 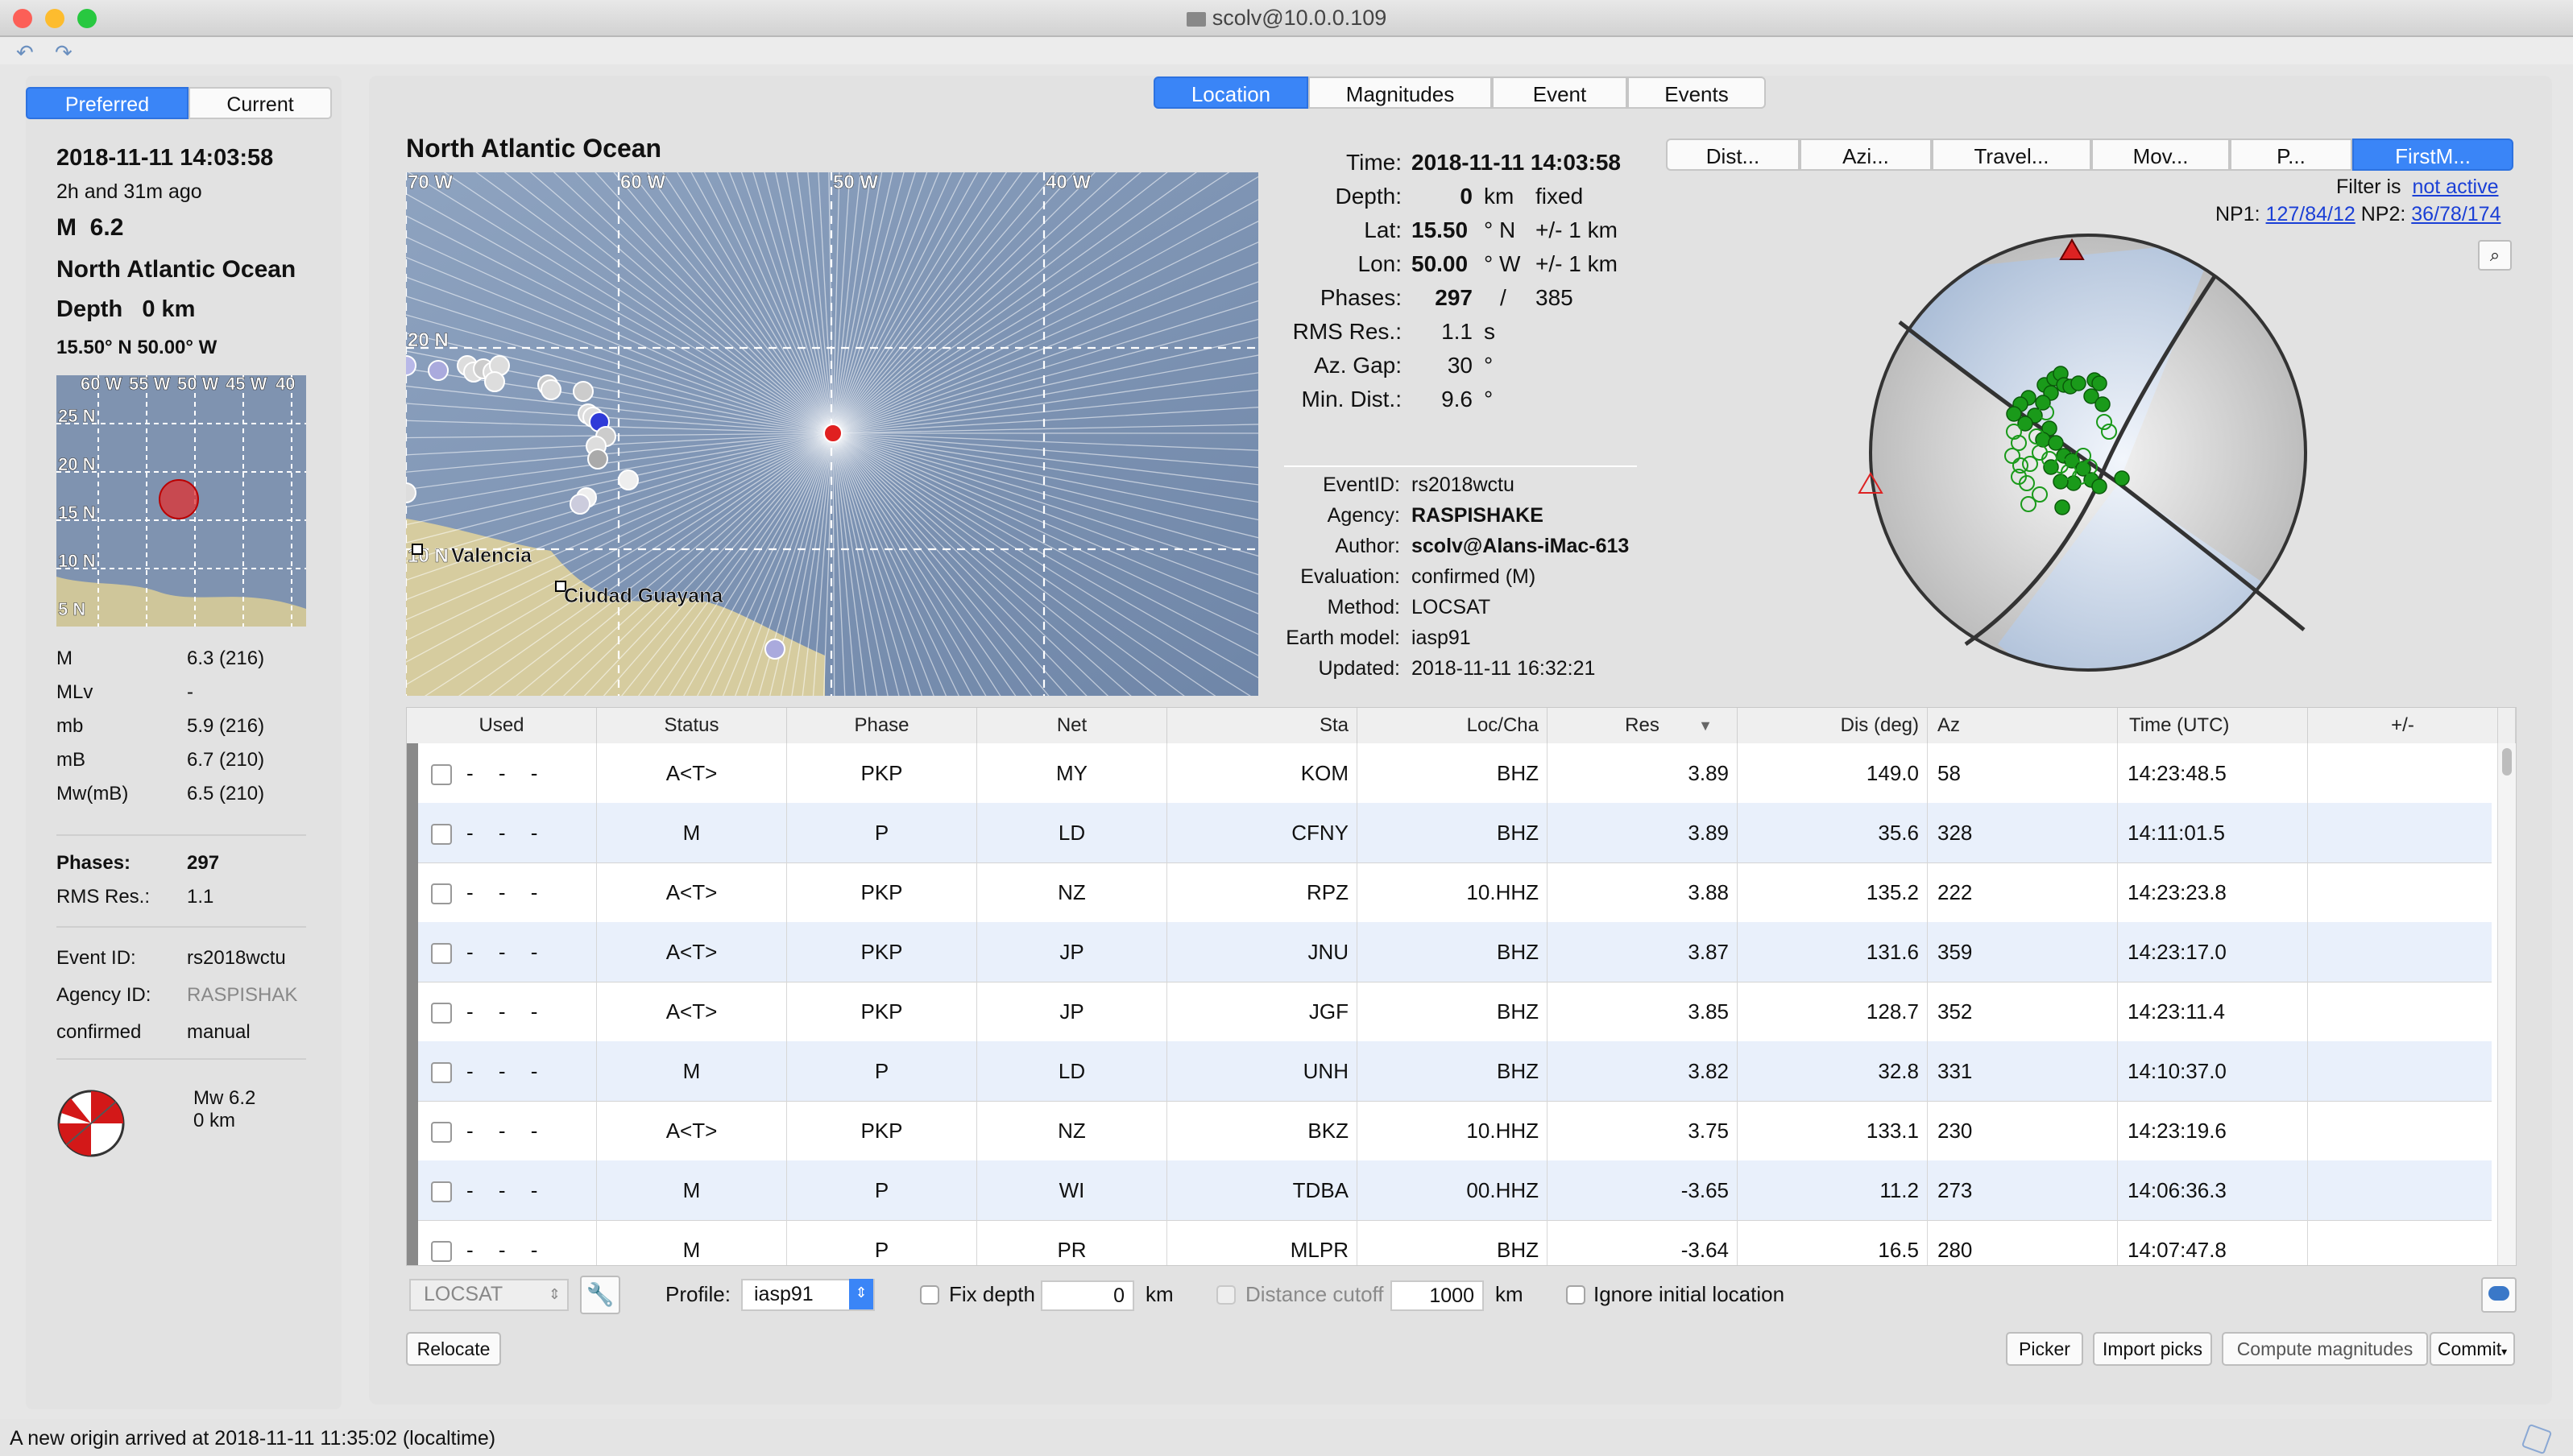 What do you see at coordinates (76, 513) in the screenshot?
I see `minimap-lat-label: 15 N` at bounding box center [76, 513].